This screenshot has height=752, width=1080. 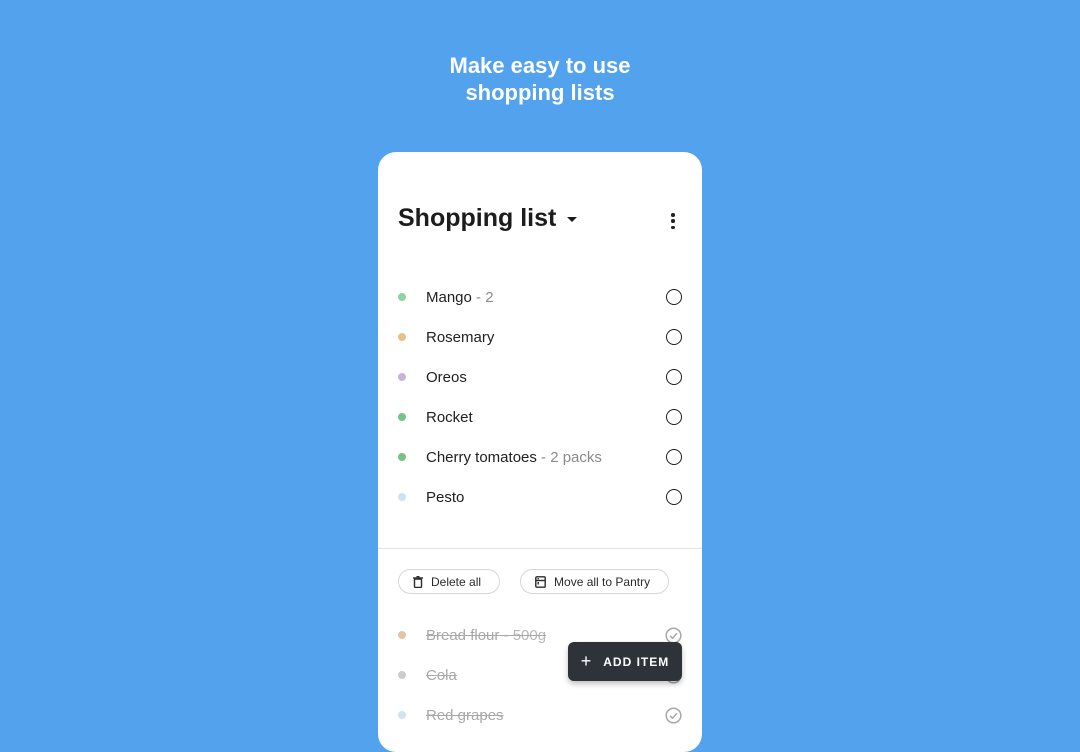 I want to click on bulk-actions: Delete all Move all to Pantry, so click(x=534, y=581).